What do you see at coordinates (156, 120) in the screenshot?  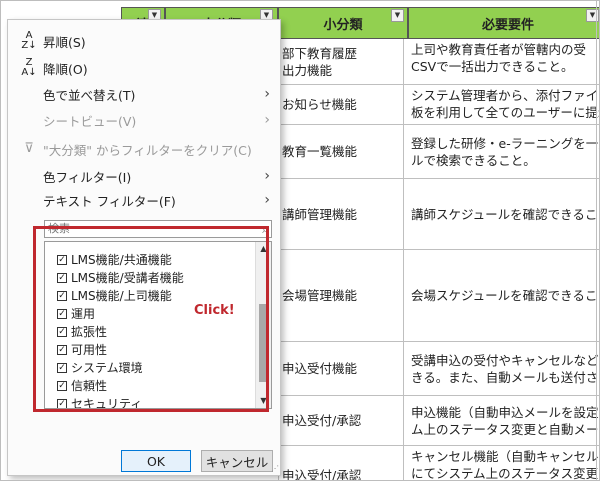 I see `menu-sheet-view: シートビュー(V) ›` at bounding box center [156, 120].